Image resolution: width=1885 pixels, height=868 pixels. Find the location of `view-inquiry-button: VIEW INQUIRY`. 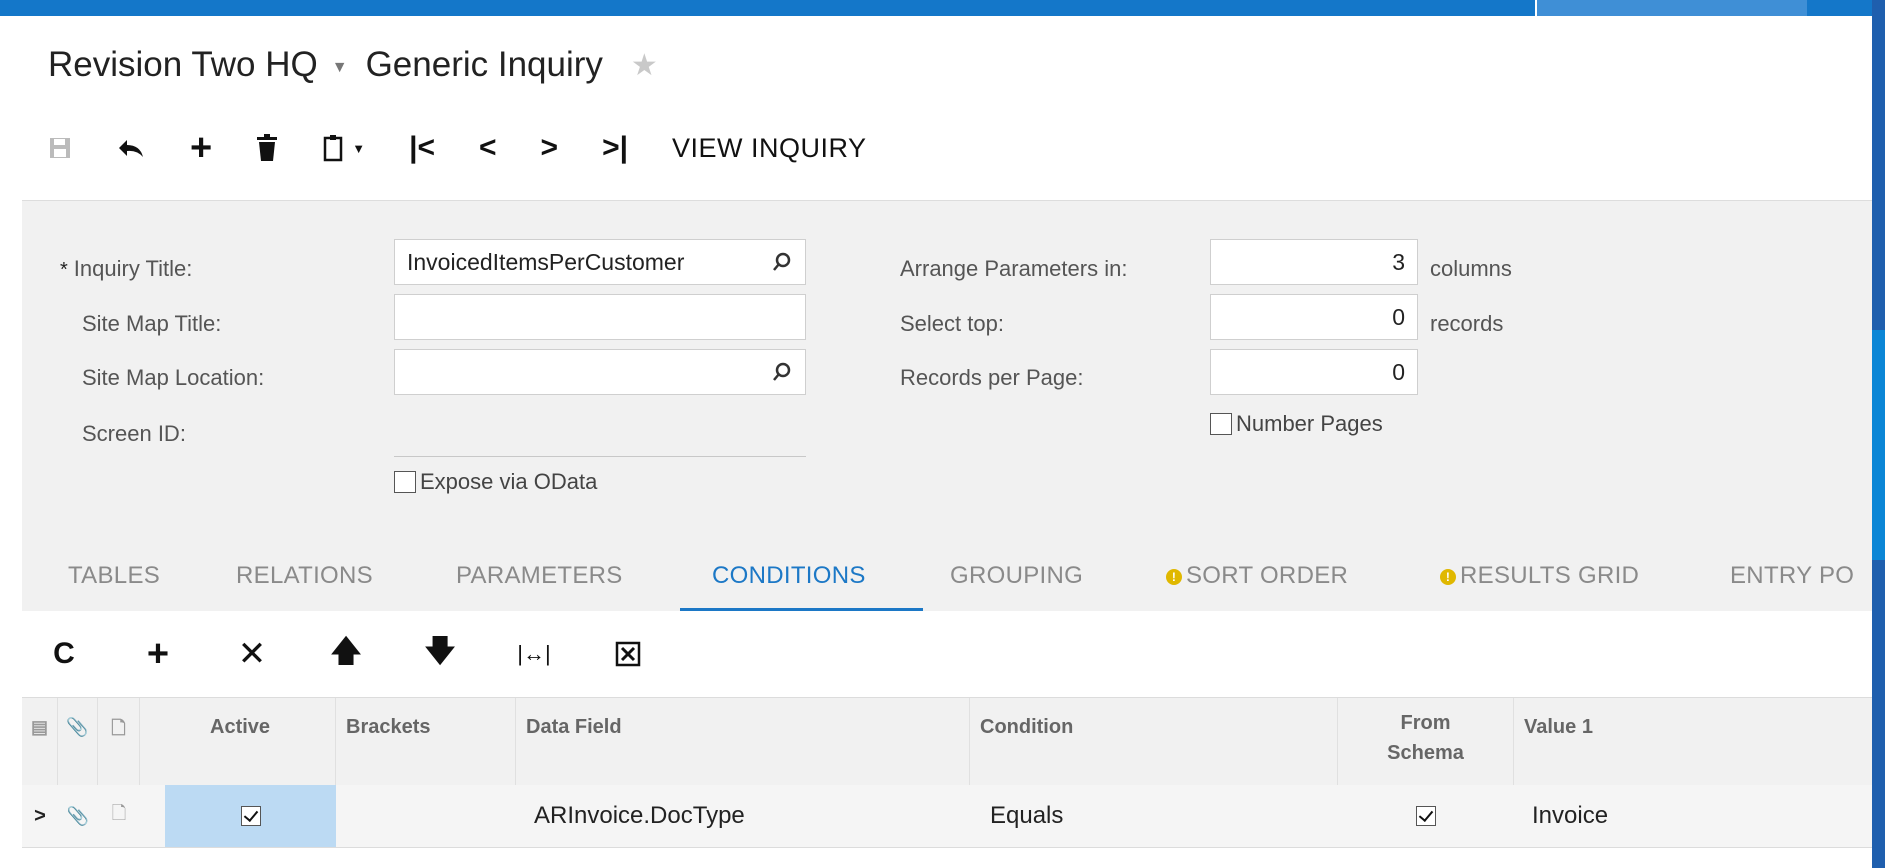

view-inquiry-button: VIEW INQUIRY is located at coordinates (769, 148).